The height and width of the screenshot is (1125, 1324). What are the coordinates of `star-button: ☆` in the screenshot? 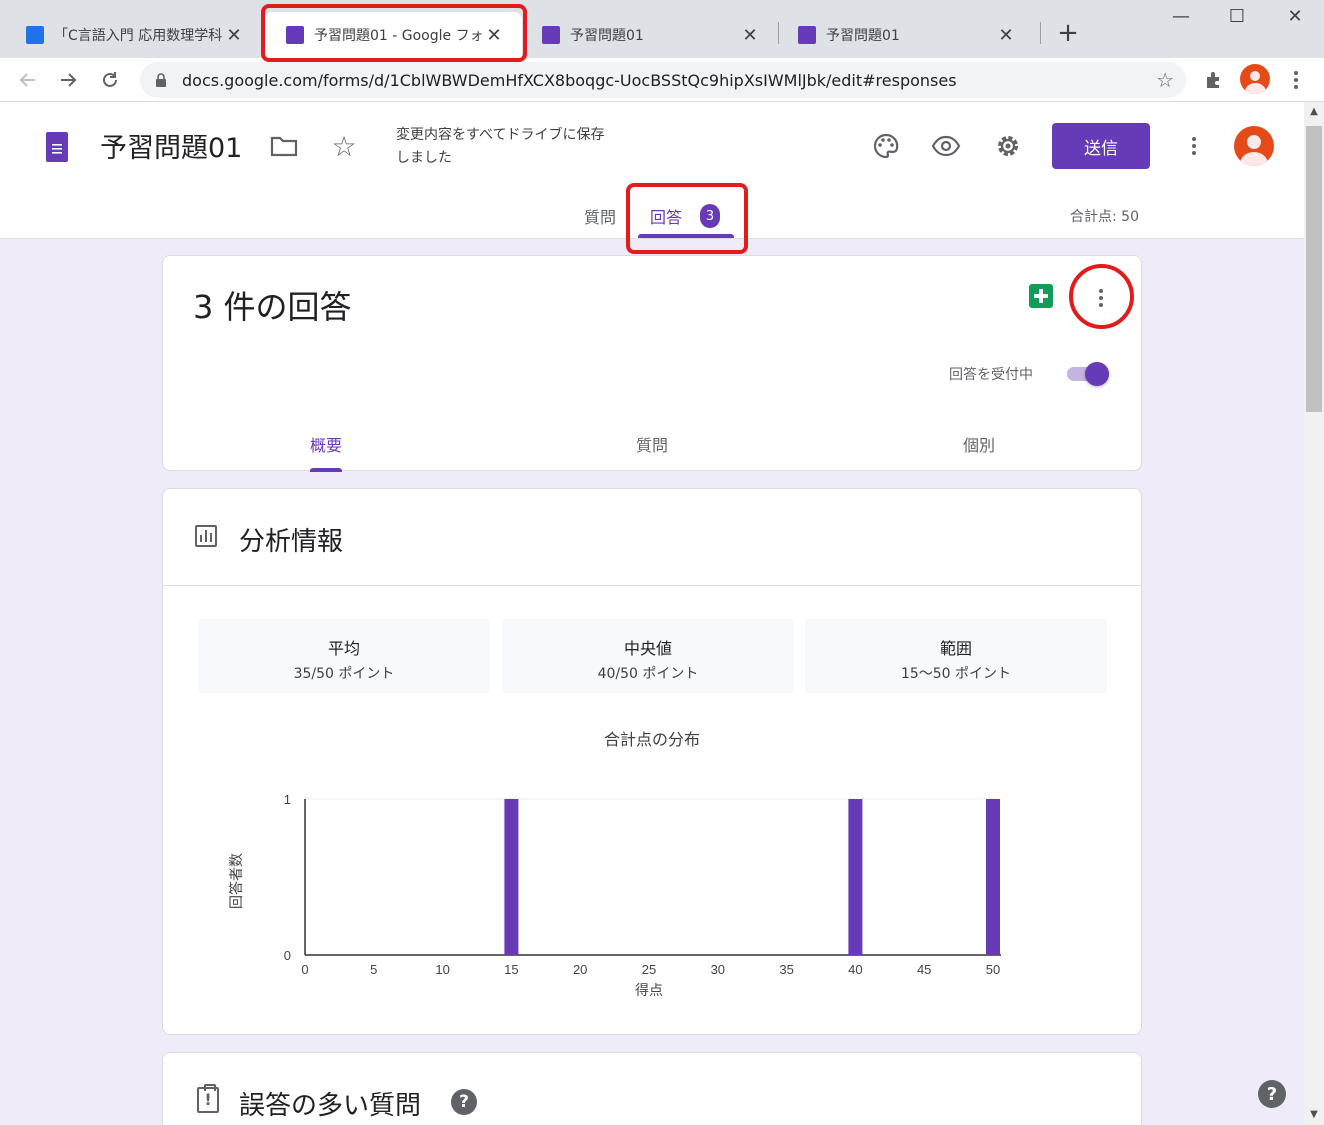 It's located at (344, 146).